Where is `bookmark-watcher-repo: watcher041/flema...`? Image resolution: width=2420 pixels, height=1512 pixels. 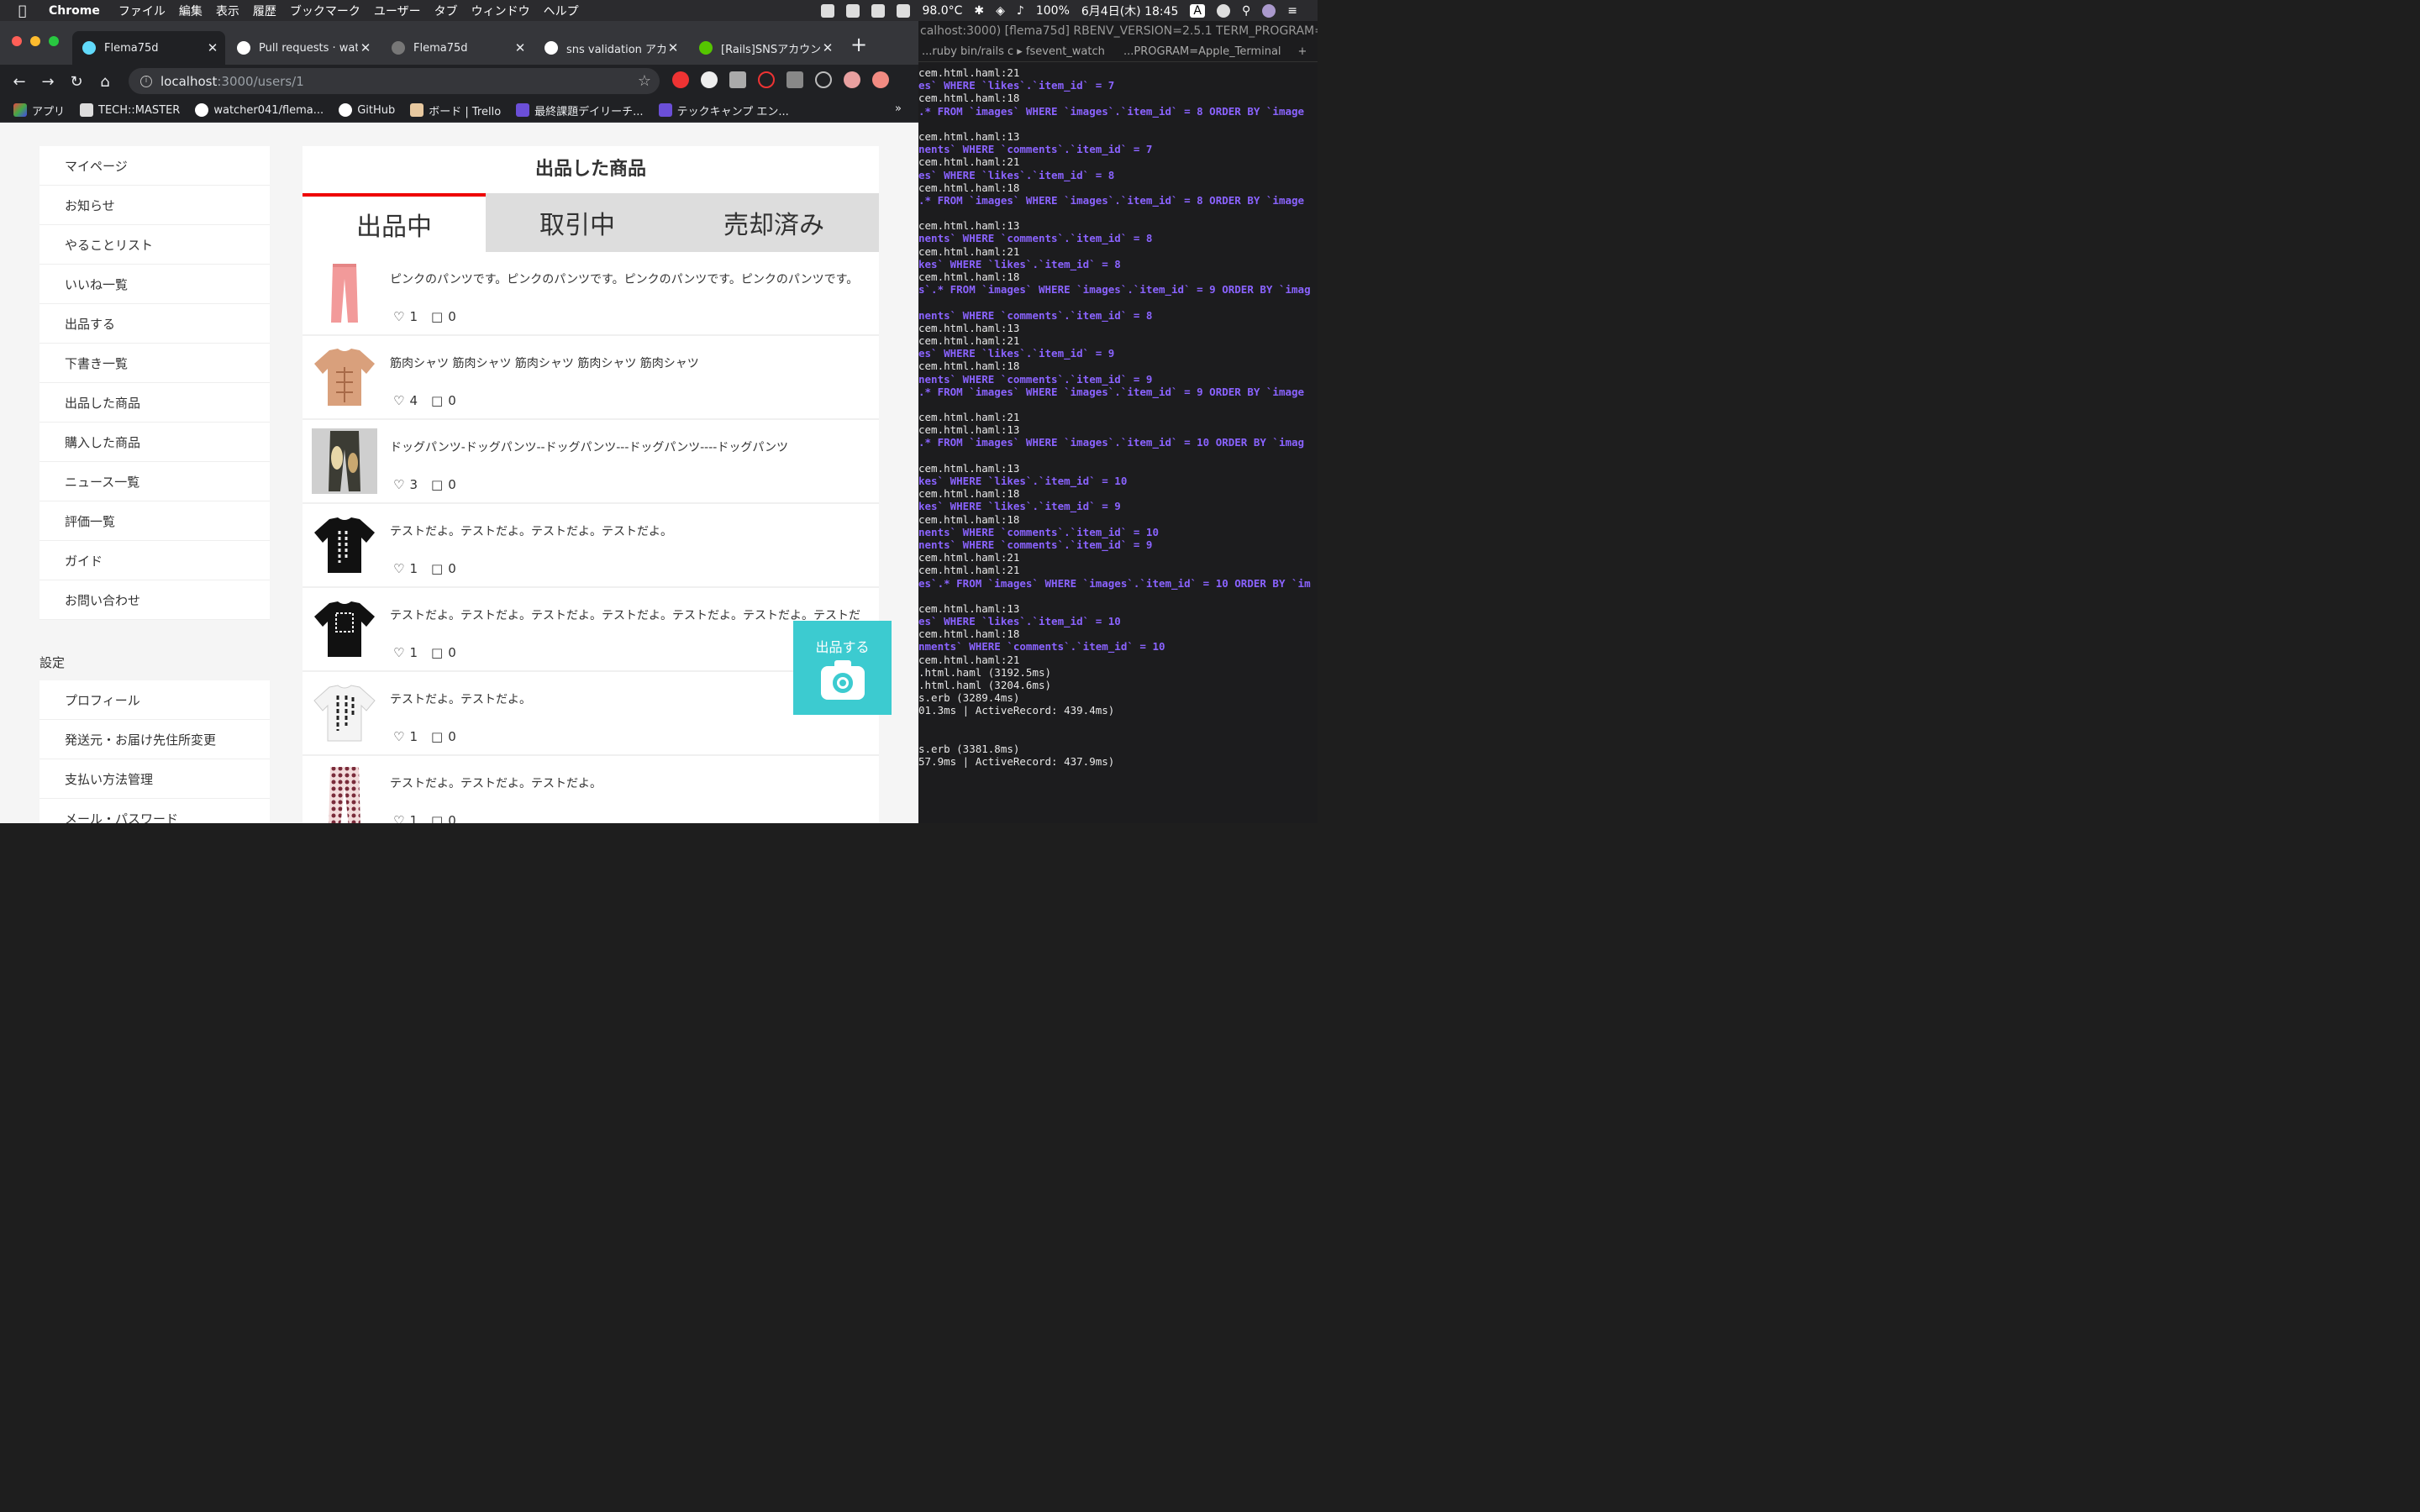 bookmark-watcher-repo: watcher041/flema... is located at coordinates (259, 110).